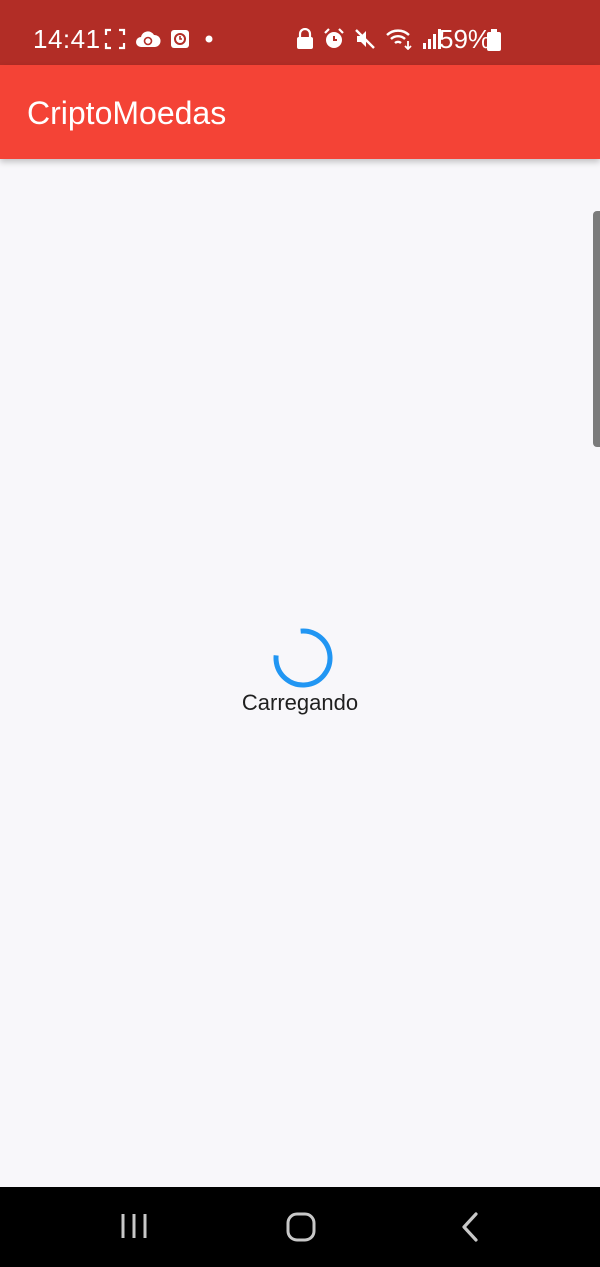 The image size is (600, 1267). What do you see at coordinates (67, 39) in the screenshot?
I see `status-time: 14:41` at bounding box center [67, 39].